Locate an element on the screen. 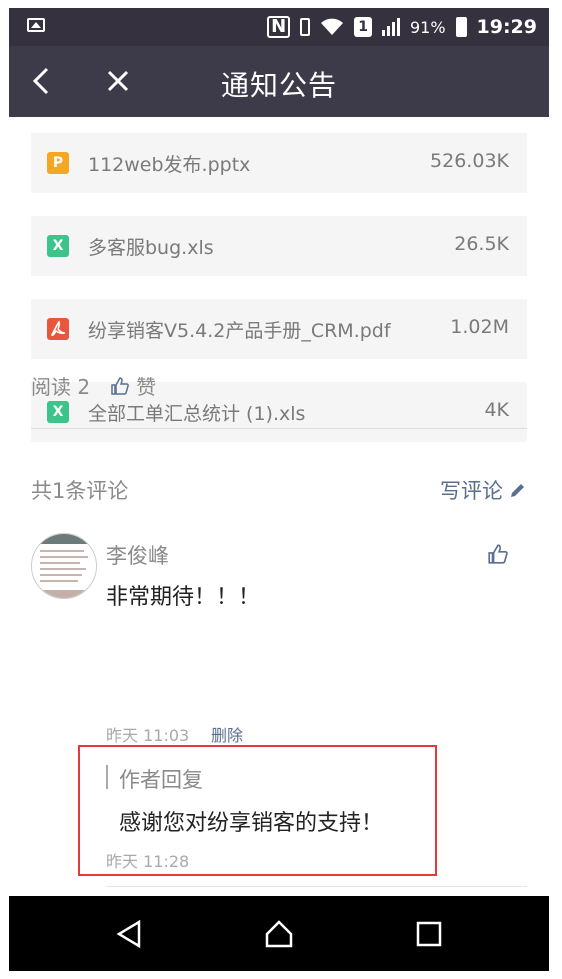  attachment-item: P 112web发布.pptx 526.03K is located at coordinates (279, 163).